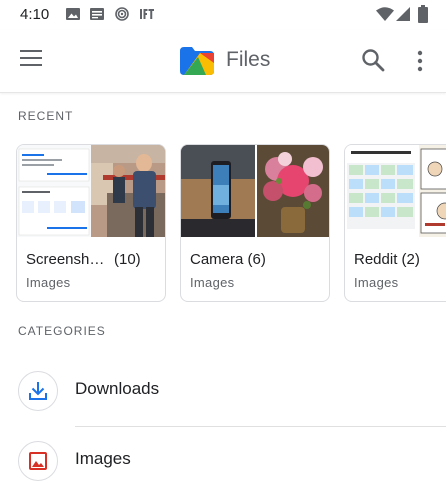  I want to click on status-time: 4:10, so click(35, 14).